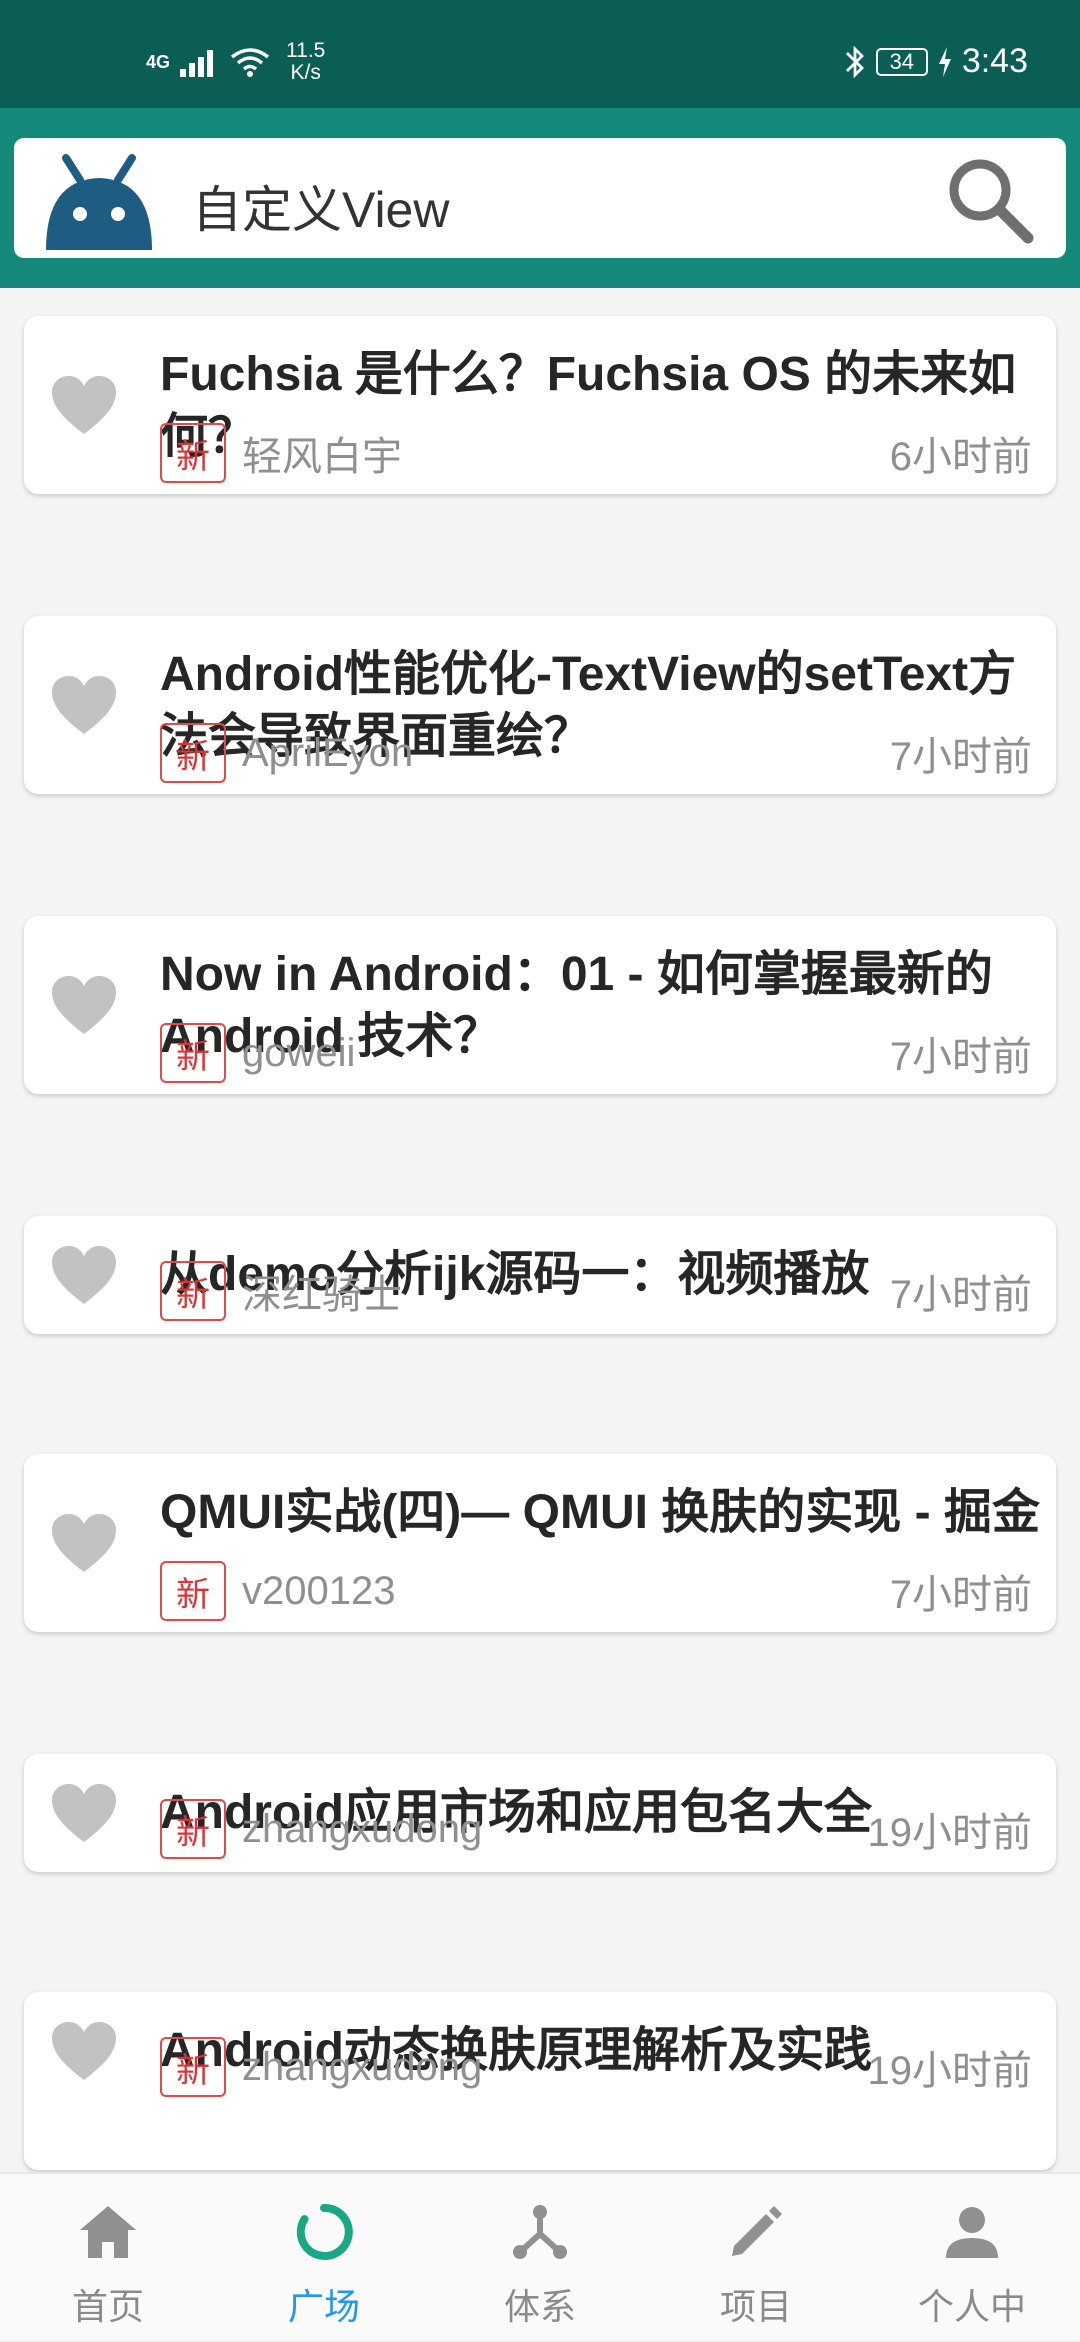 Image resolution: width=1080 pixels, height=2342 pixels. What do you see at coordinates (322, 1295) in the screenshot?
I see `article-author: 深红骑士` at bounding box center [322, 1295].